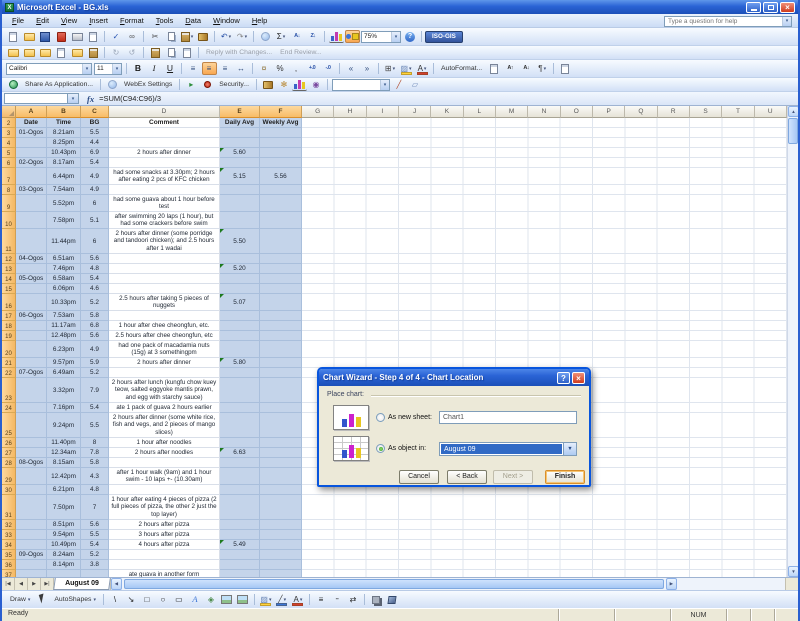 This screenshot has width=800, height=621. What do you see at coordinates (240, 289) in the screenshot?
I see `cell-e15` at bounding box center [240, 289].